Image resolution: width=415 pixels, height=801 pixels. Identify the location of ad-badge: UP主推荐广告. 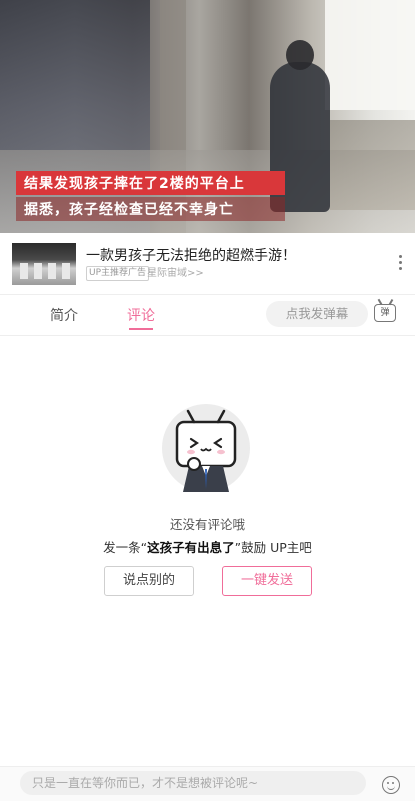
(118, 273).